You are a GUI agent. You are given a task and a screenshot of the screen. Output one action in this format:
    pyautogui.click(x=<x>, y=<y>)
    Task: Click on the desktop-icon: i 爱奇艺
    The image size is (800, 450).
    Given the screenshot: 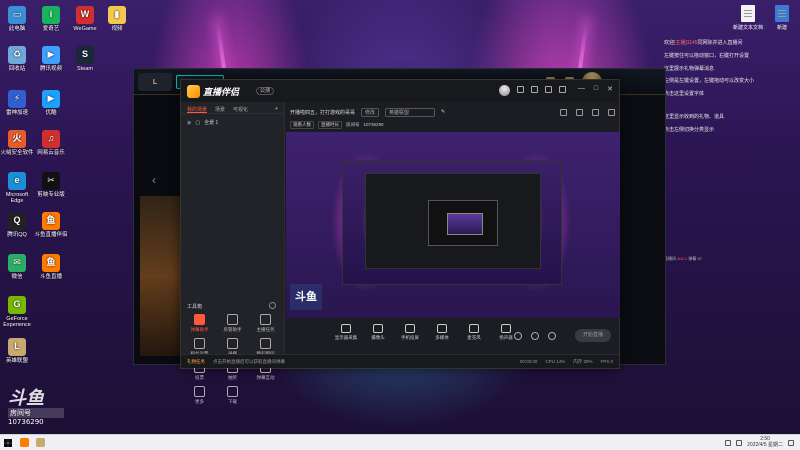 What is the action you would take?
    pyautogui.click(x=51, y=19)
    